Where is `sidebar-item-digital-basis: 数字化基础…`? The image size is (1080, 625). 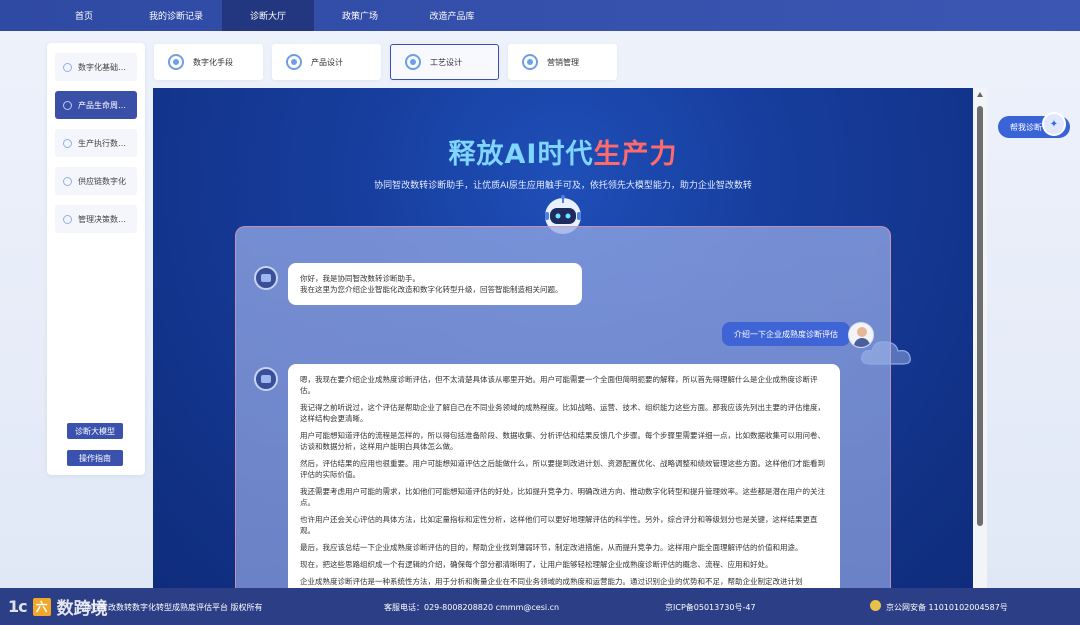 sidebar-item-digital-basis: 数字化基础… is located at coordinates (96, 67).